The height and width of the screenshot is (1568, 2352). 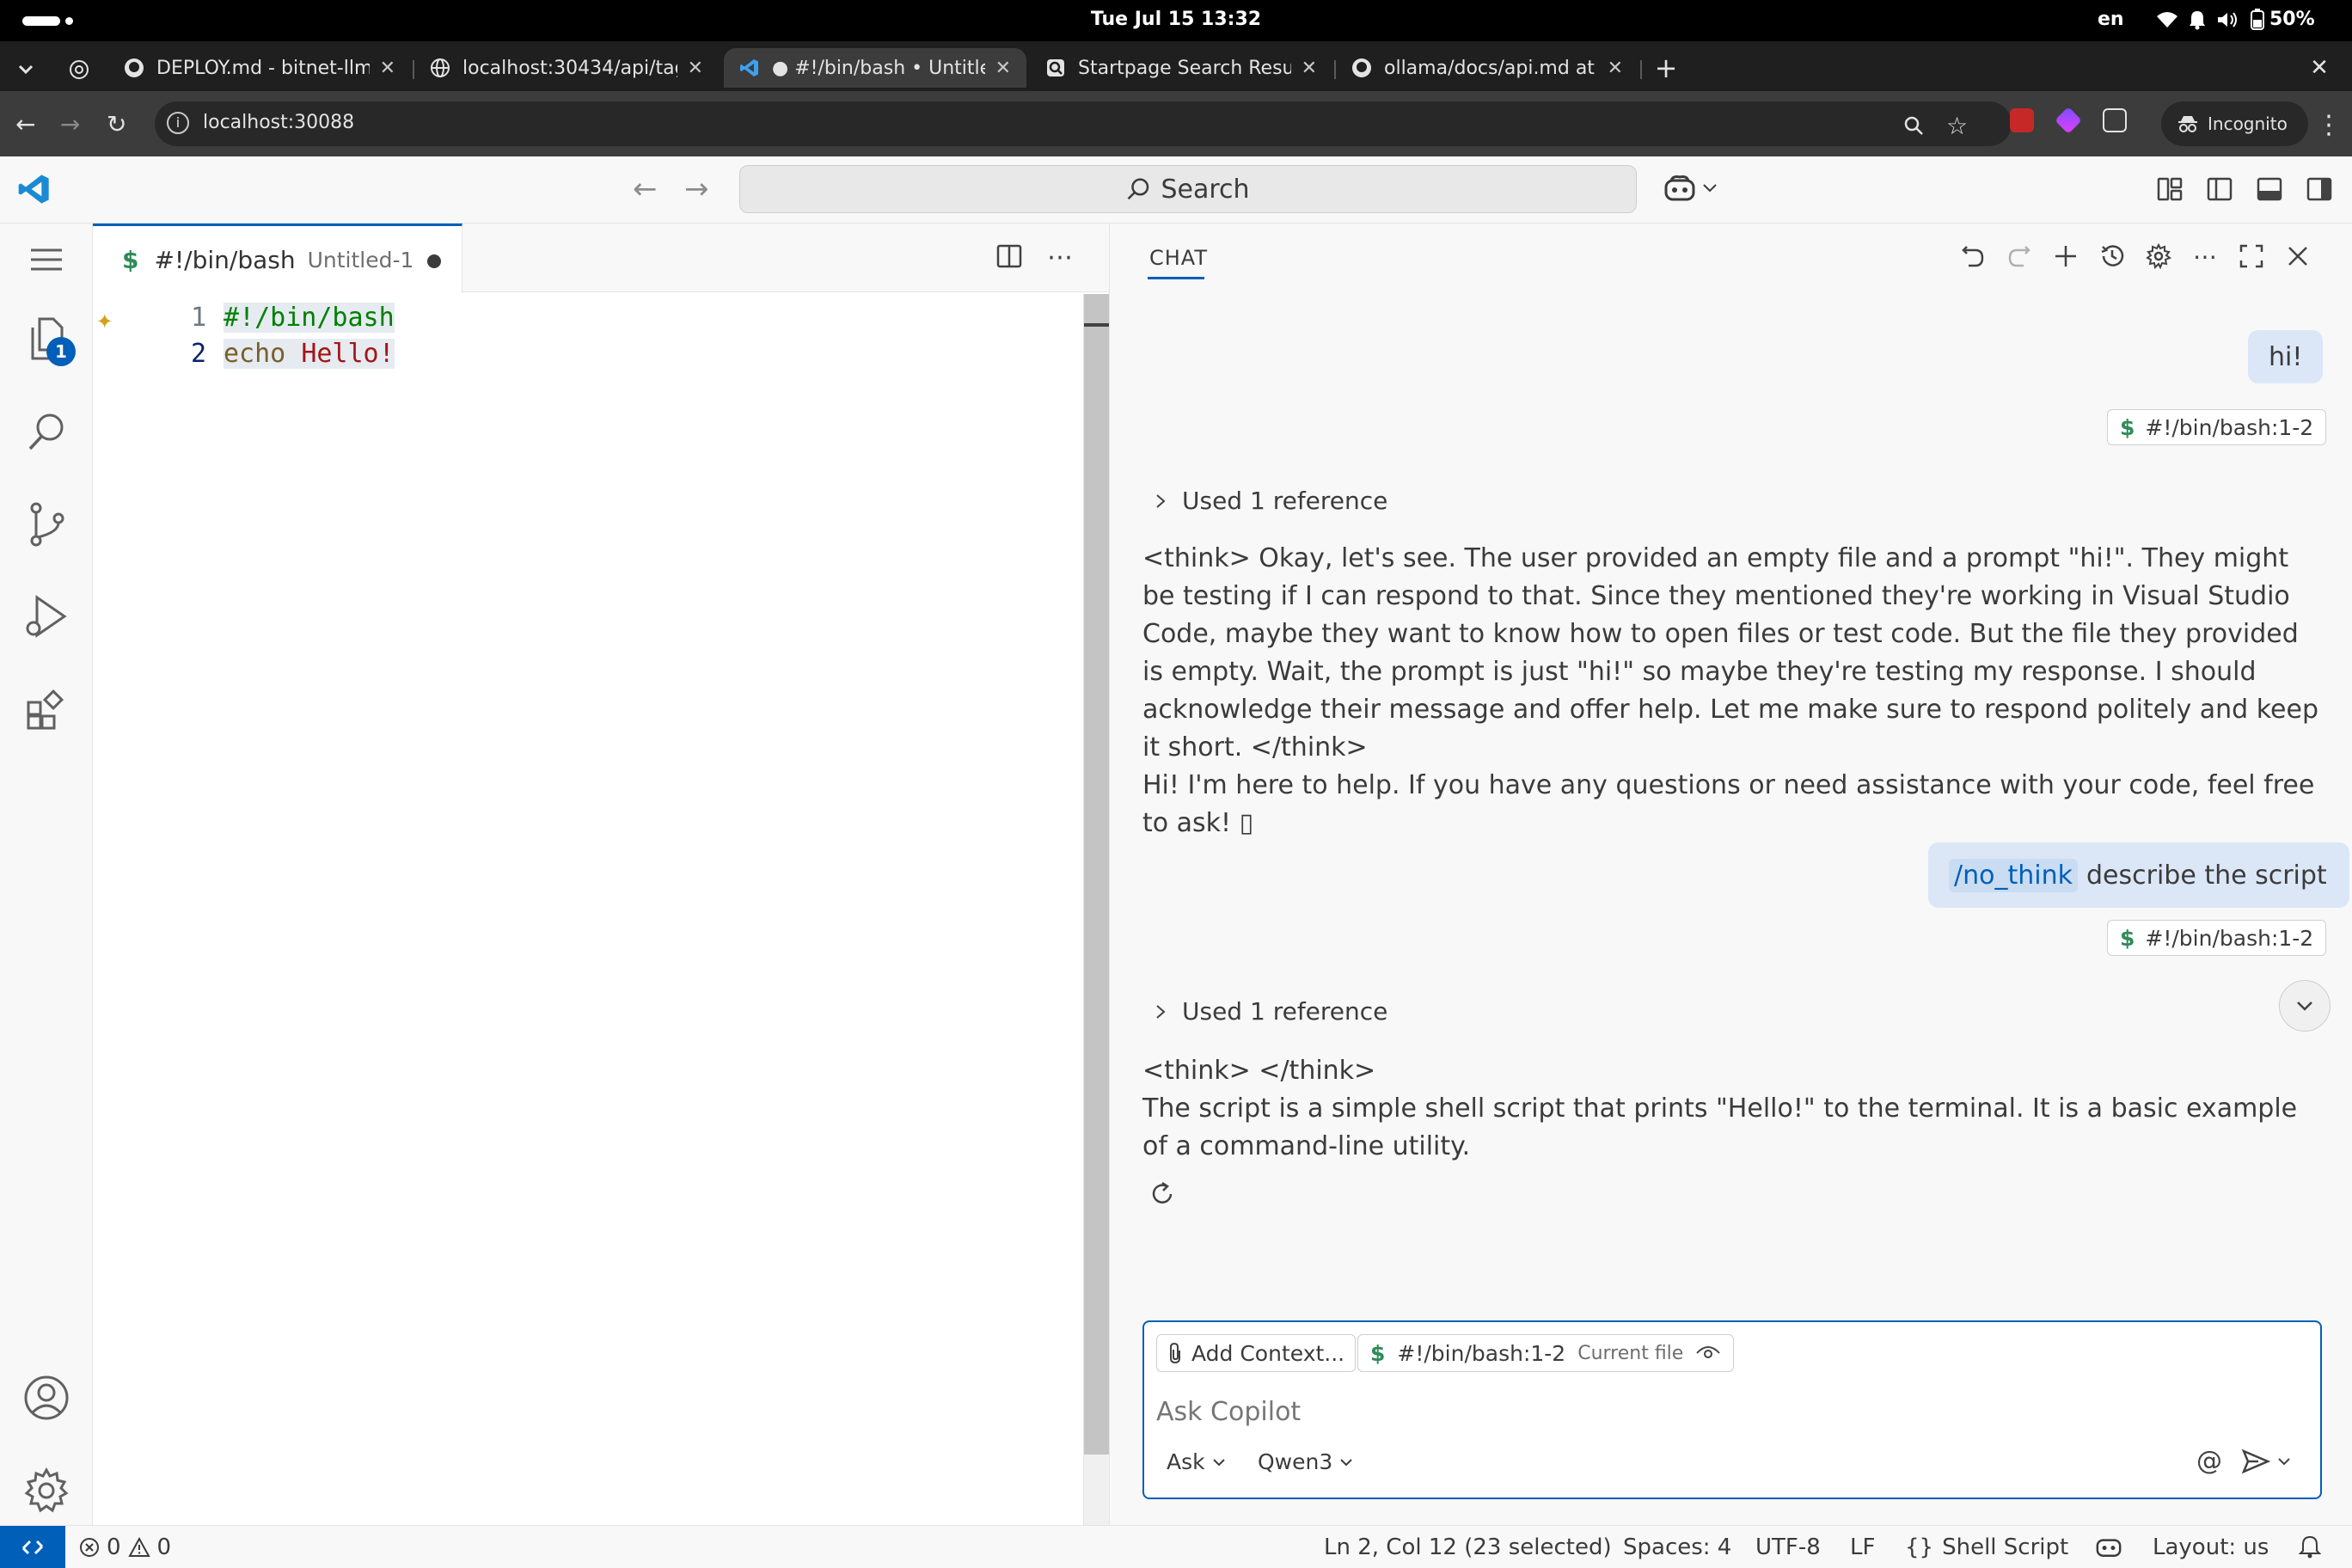 I want to click on scrollbar-thumb, so click(x=1097, y=874).